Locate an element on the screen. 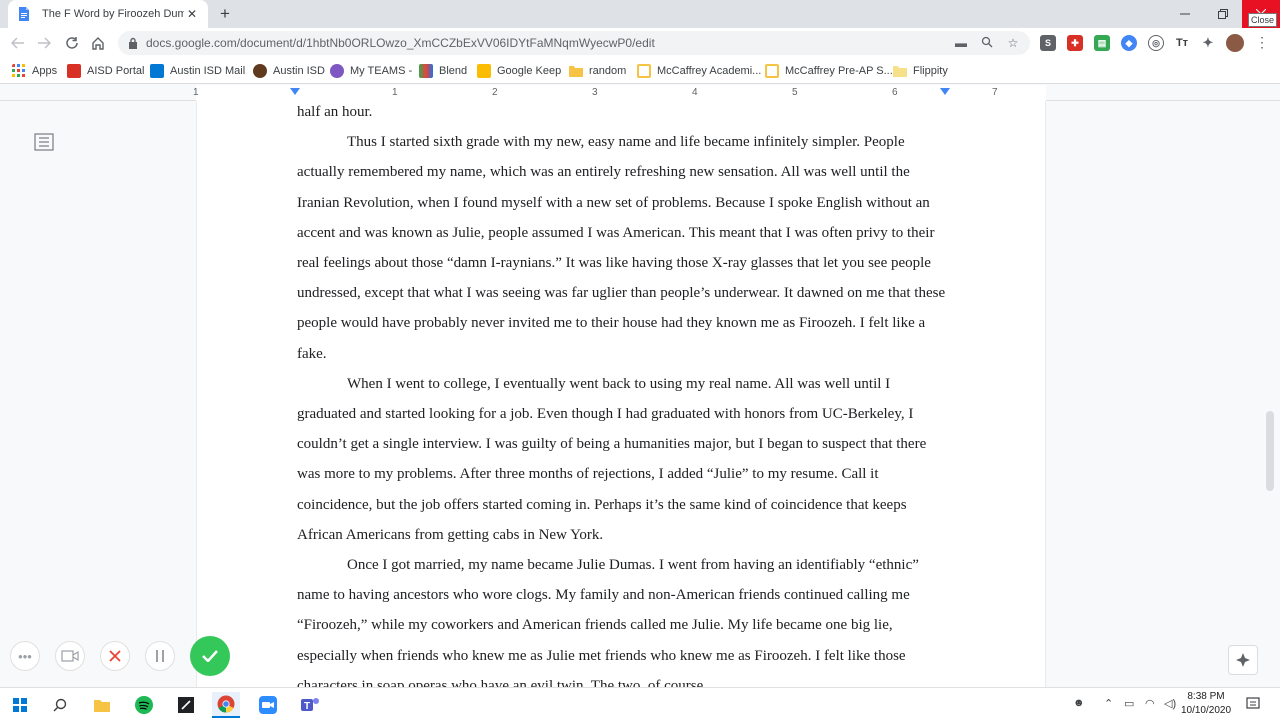 Image resolution: width=1280 pixels, height=720 pixels. pause-recording-button is located at coordinates (160, 656).